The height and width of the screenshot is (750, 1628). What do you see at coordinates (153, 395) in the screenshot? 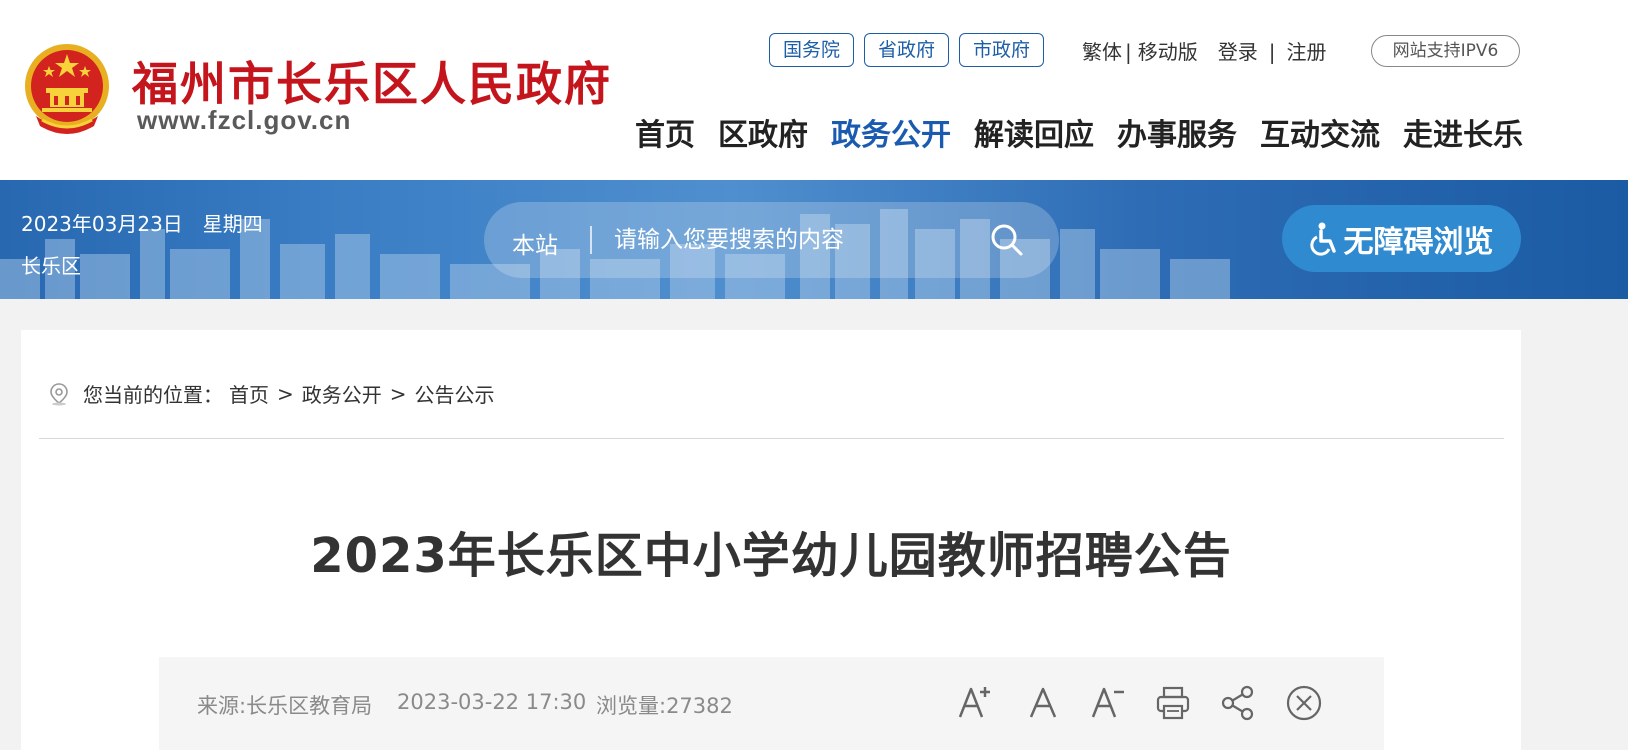
I see `breadcrumb-prefix: 您当前的位置：` at bounding box center [153, 395].